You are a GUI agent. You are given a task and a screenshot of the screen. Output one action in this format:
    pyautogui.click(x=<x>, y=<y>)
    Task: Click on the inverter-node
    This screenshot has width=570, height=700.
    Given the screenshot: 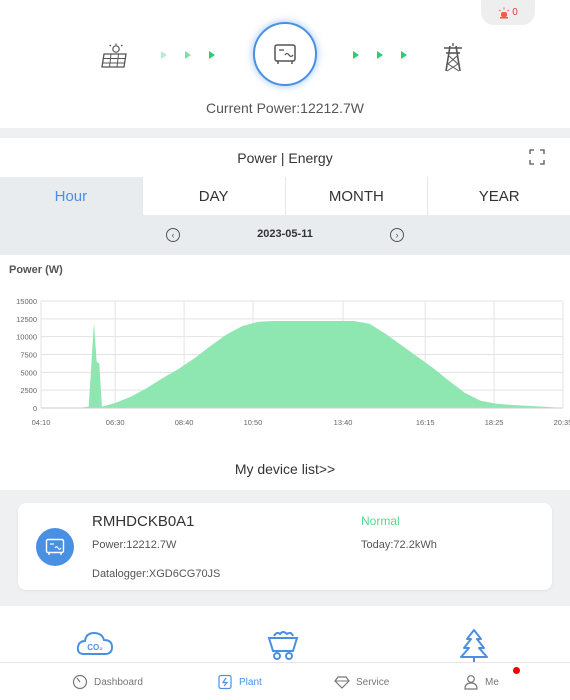 What is the action you would take?
    pyautogui.click(x=285, y=54)
    